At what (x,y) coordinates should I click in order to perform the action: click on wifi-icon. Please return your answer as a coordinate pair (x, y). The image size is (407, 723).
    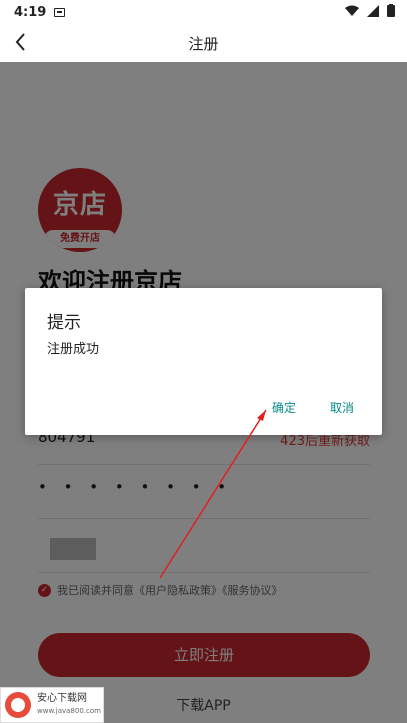
    Looking at the image, I should click on (352, 10).